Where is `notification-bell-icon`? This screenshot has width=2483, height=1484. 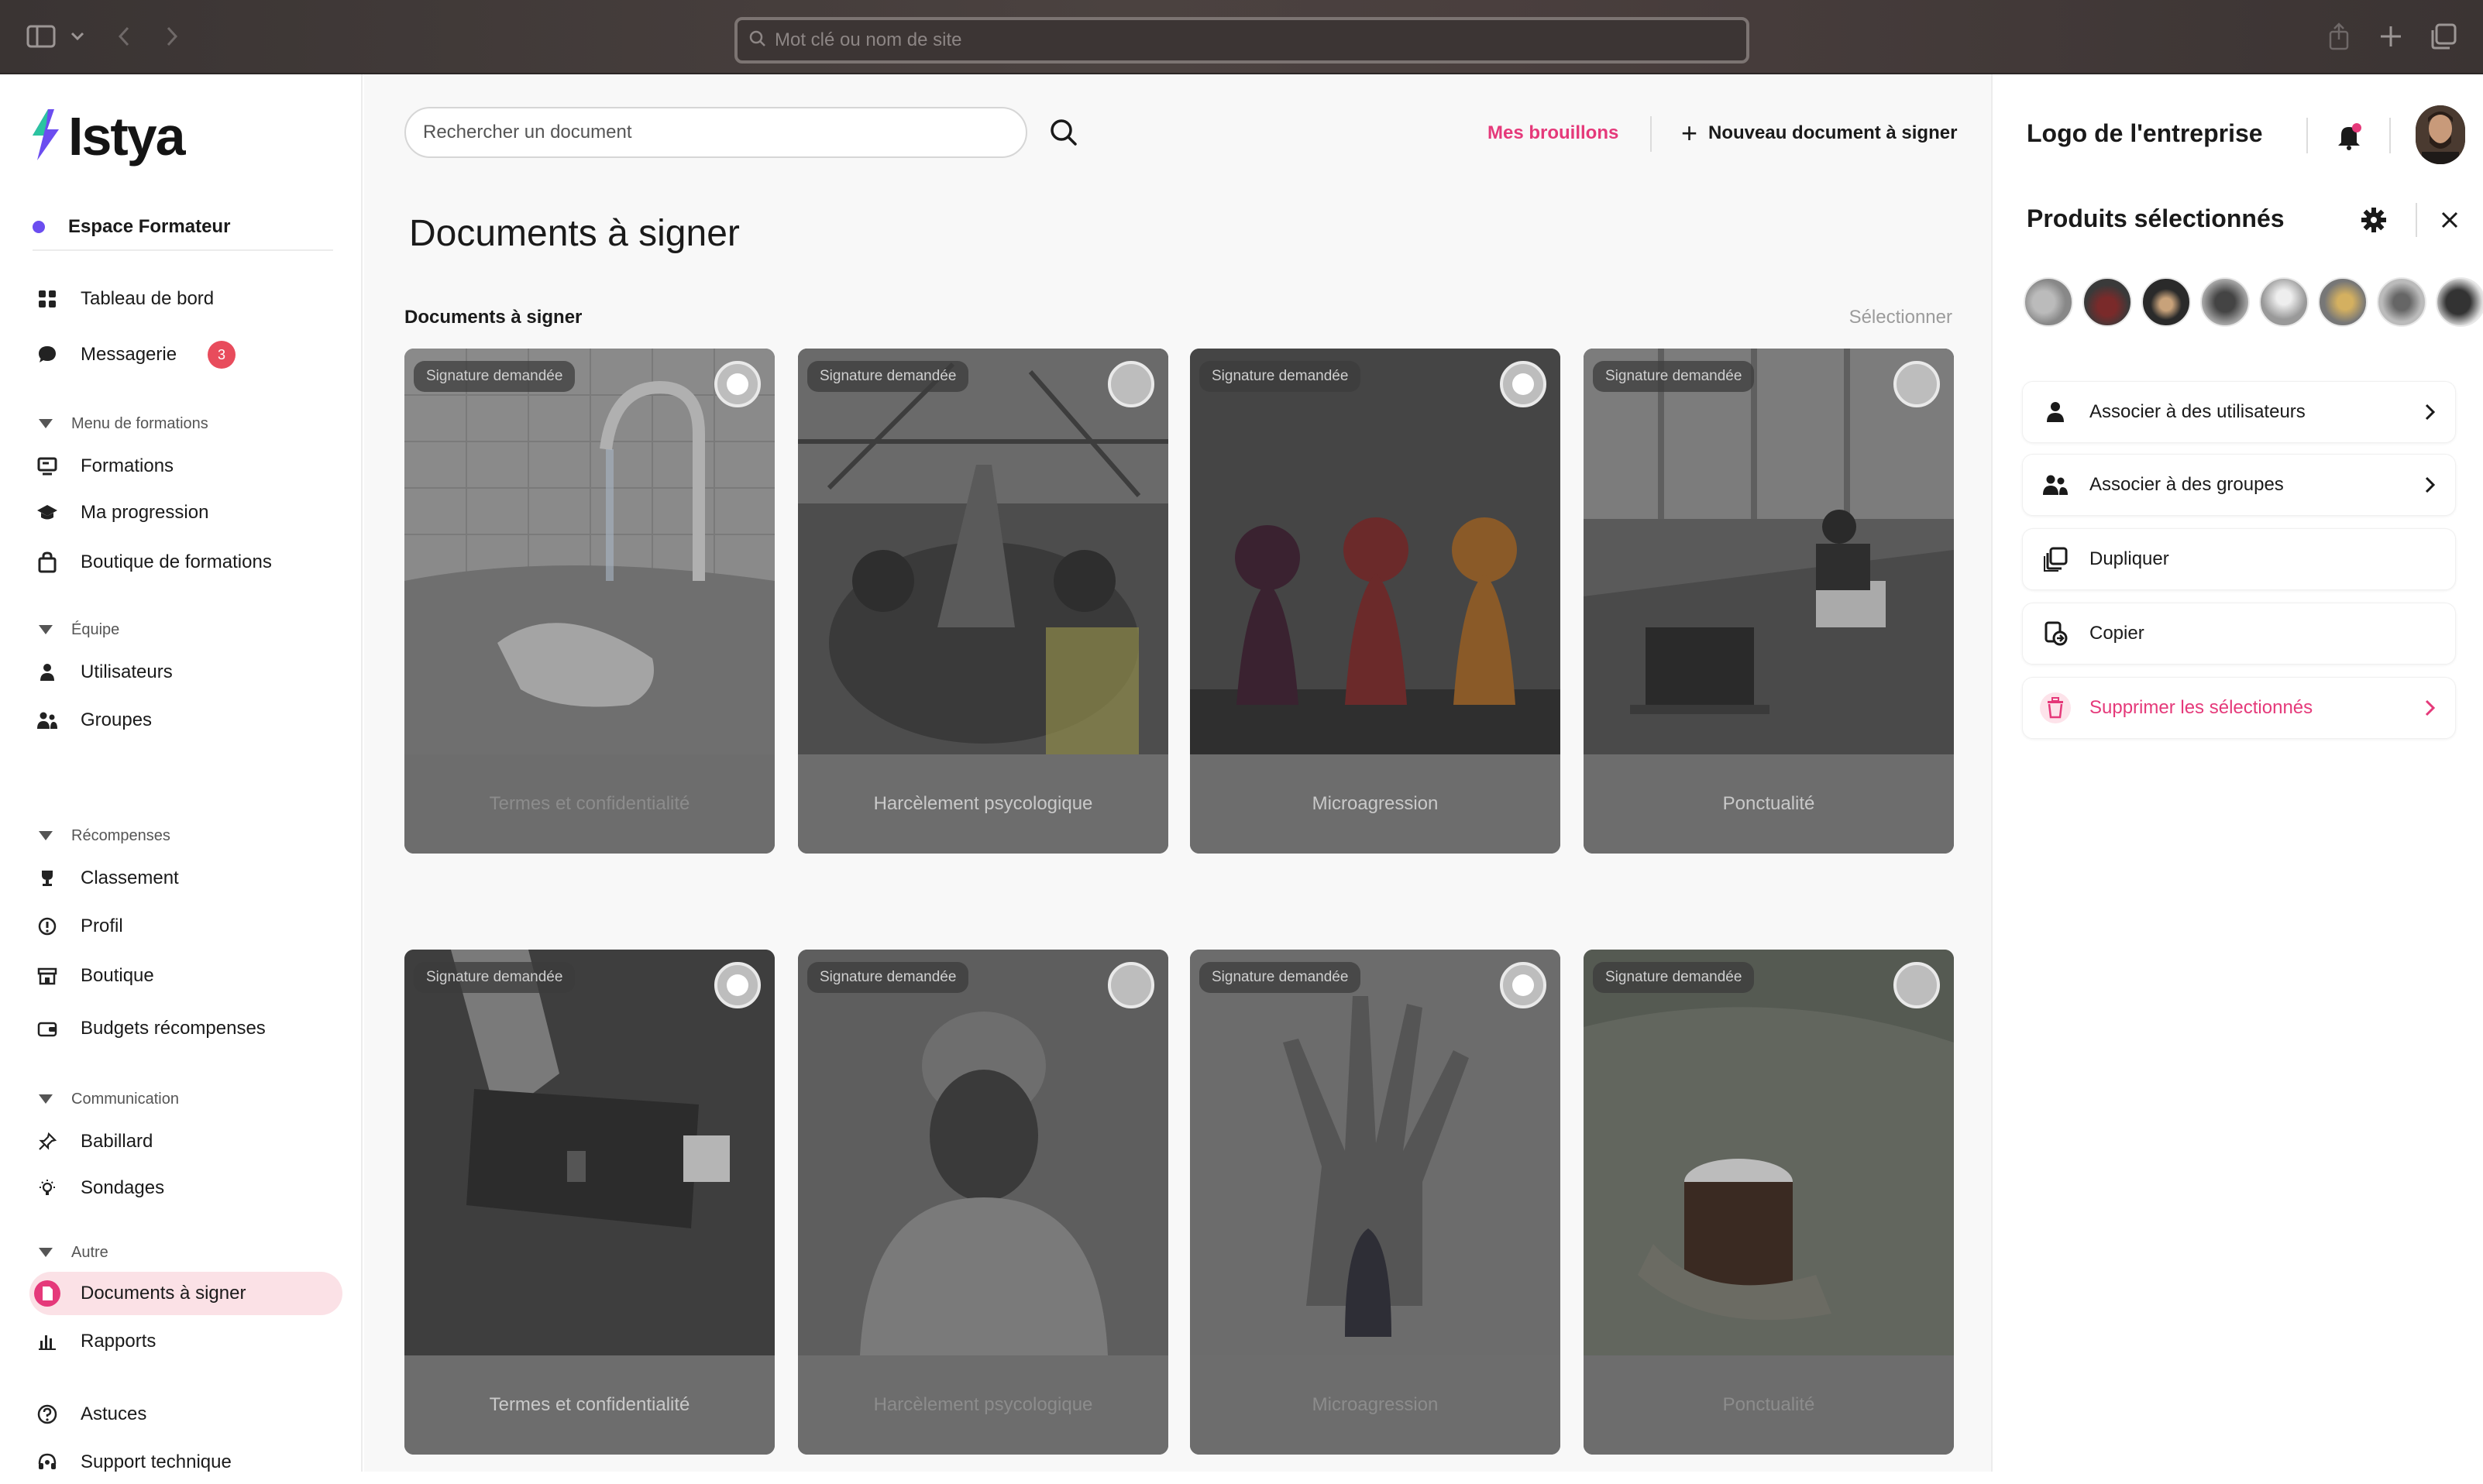 notification-bell-icon is located at coordinates (2348, 136).